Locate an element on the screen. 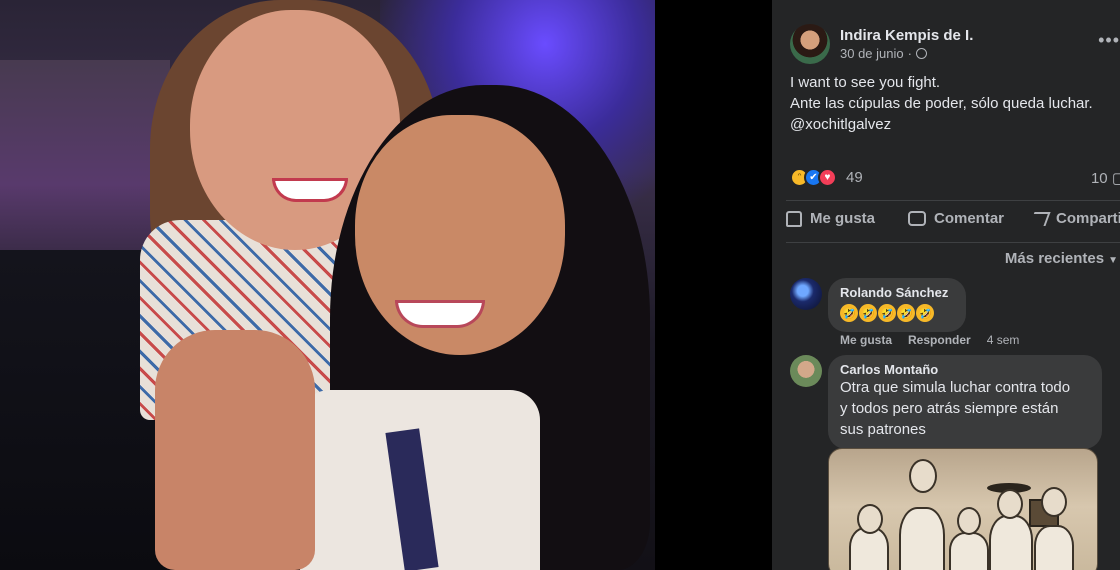 The image size is (1120, 570). sort-label: Más recientes is located at coordinates (1054, 258).